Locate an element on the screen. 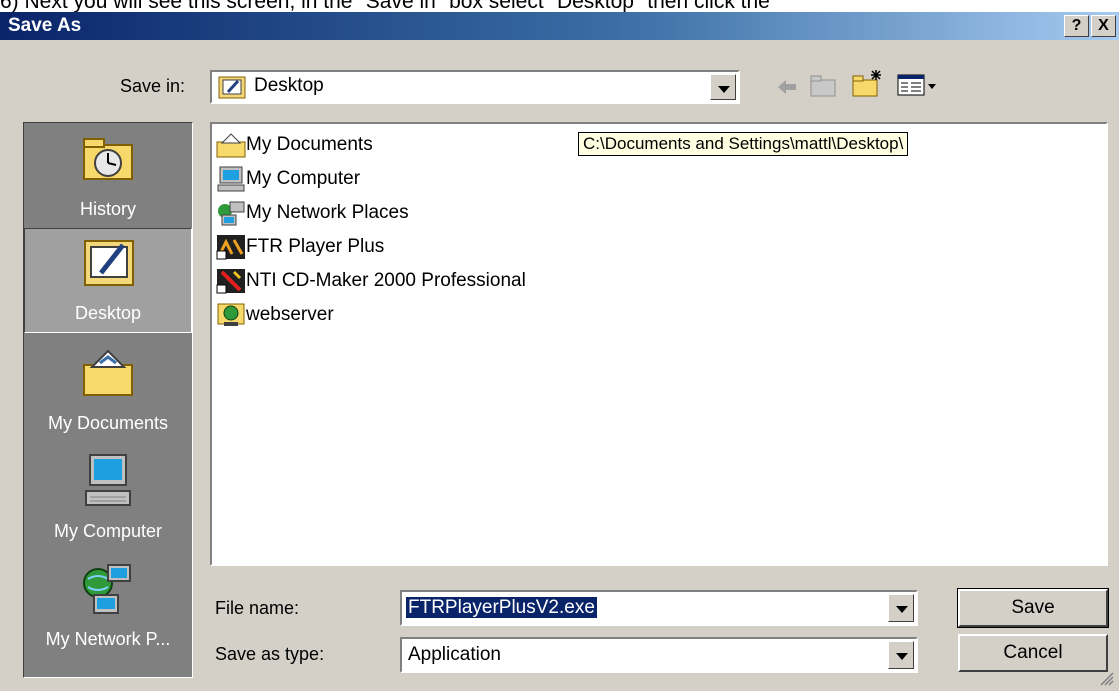 The width and height of the screenshot is (1119, 691). nti-cd-maker-shortcut-icon is located at coordinates (230, 281).